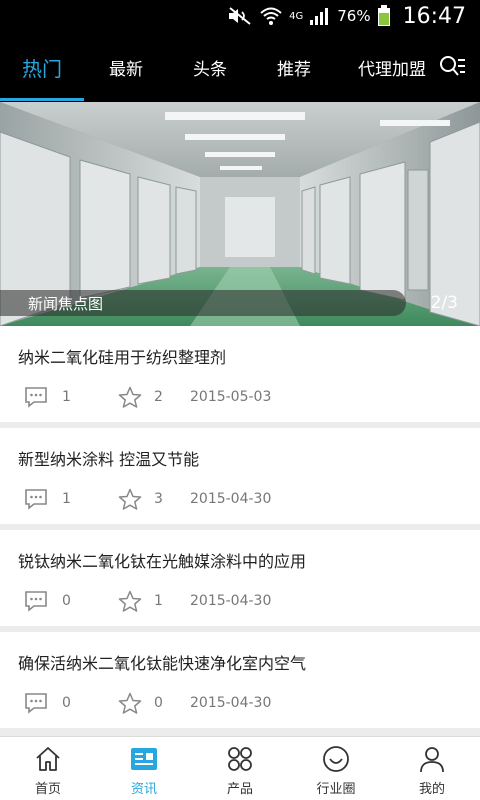 The height and width of the screenshot is (800, 480). I want to click on nav-home: 首页, so click(48, 768).